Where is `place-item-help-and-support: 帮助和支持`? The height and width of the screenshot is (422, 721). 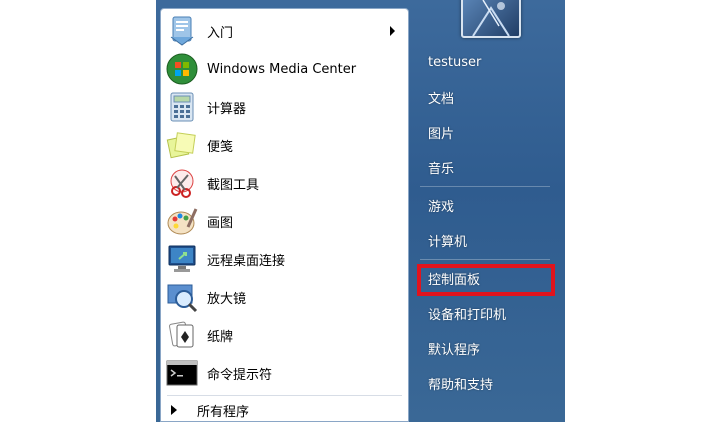 place-item-help-and-support: 帮助和支持 is located at coordinates (484, 383).